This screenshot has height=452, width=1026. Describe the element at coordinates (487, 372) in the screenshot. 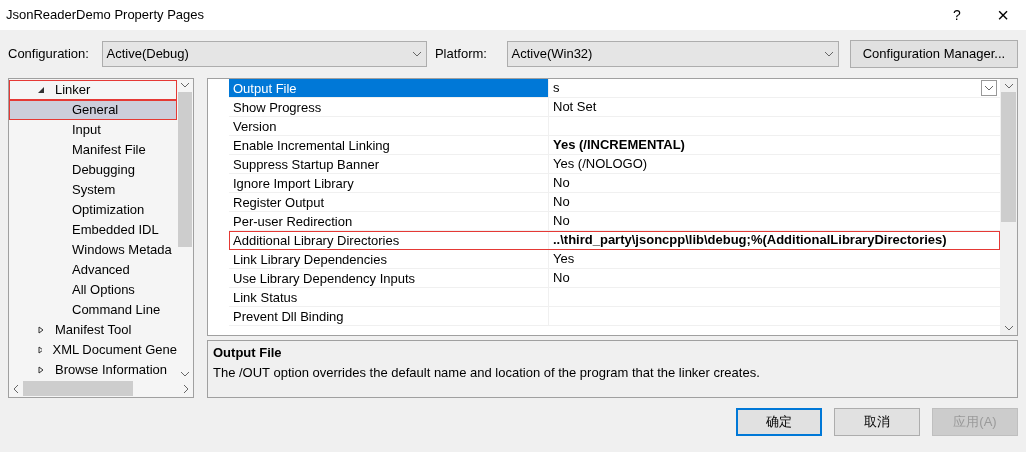

I see `description-text: The /OUT option overrides the default name and location of the program that the linker creates.` at that location.